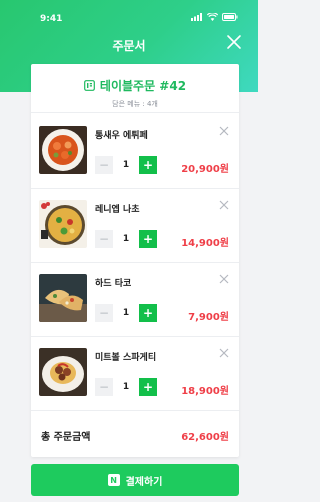  What do you see at coordinates (208, 317) in the screenshot?
I see `item-price: 7,900원` at bounding box center [208, 317].